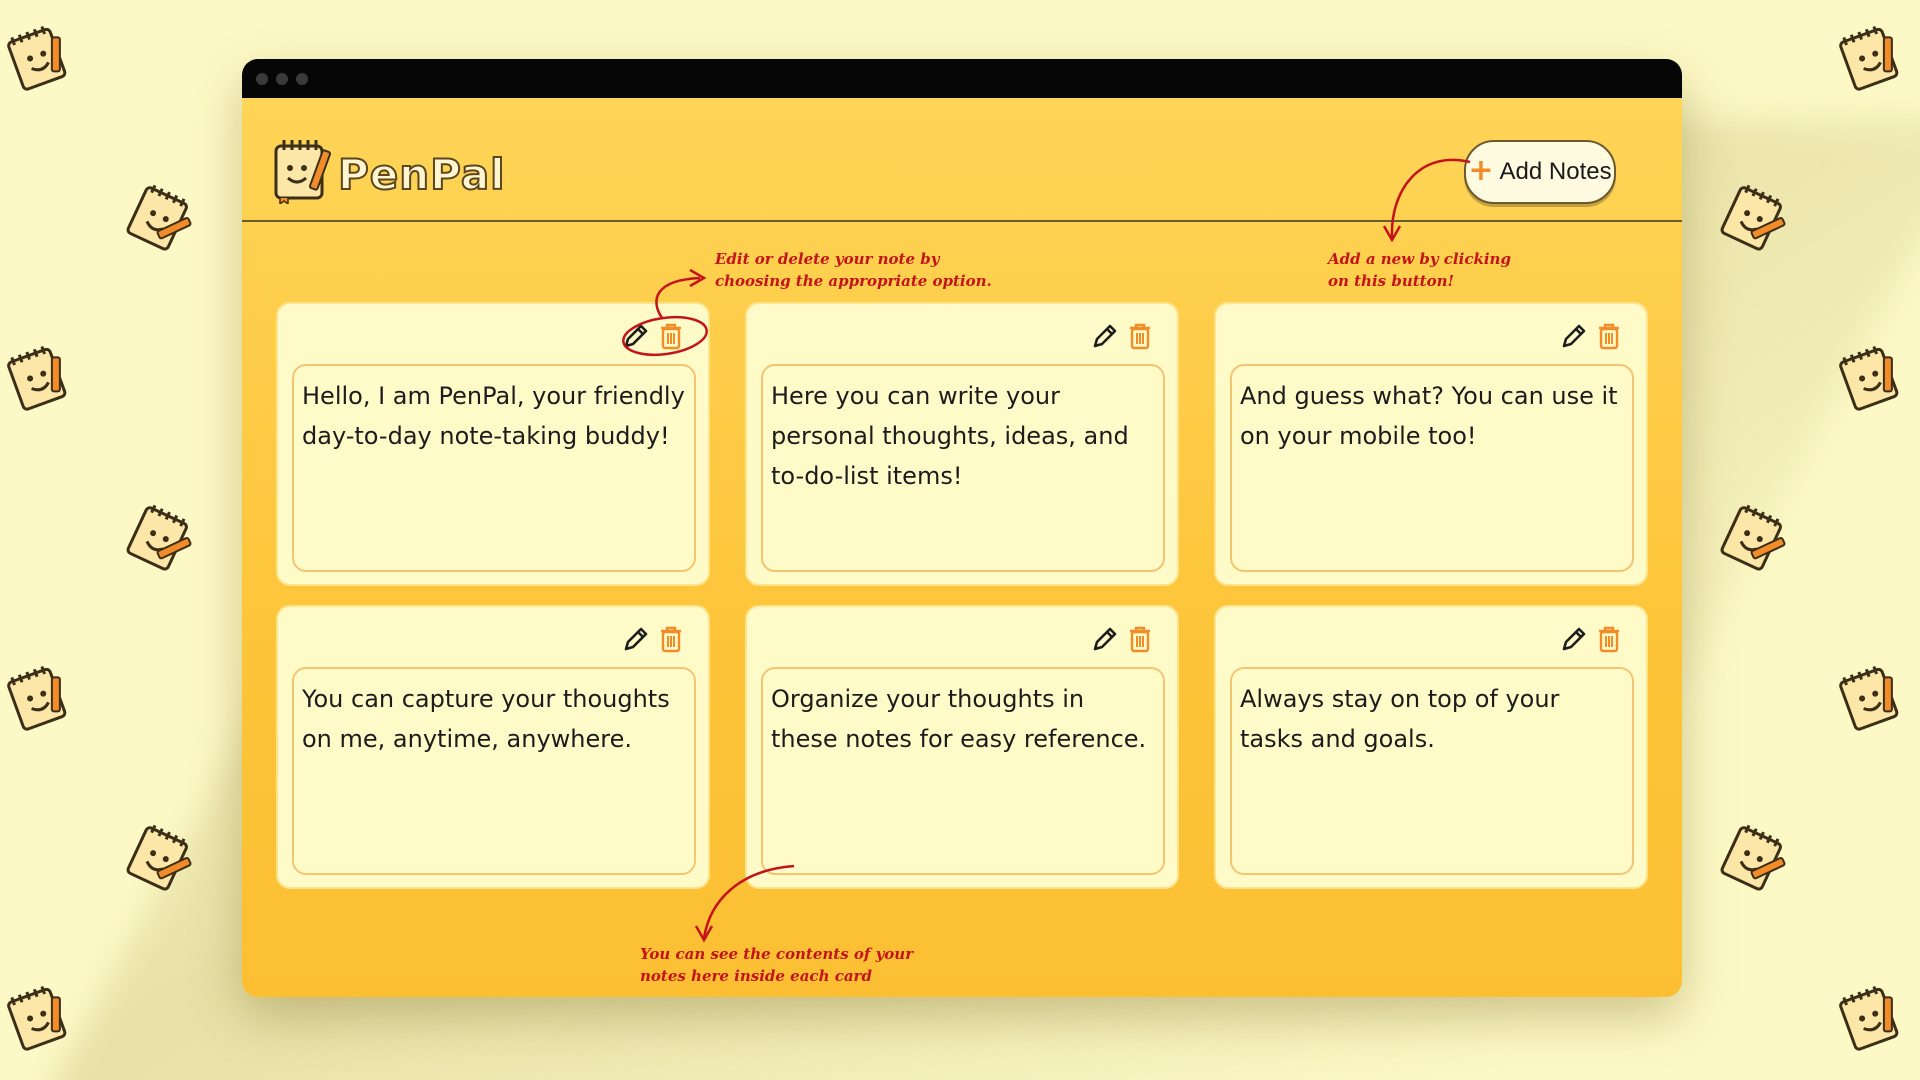 Image resolution: width=1920 pixels, height=1080 pixels. I want to click on window-close-dot, so click(262, 79).